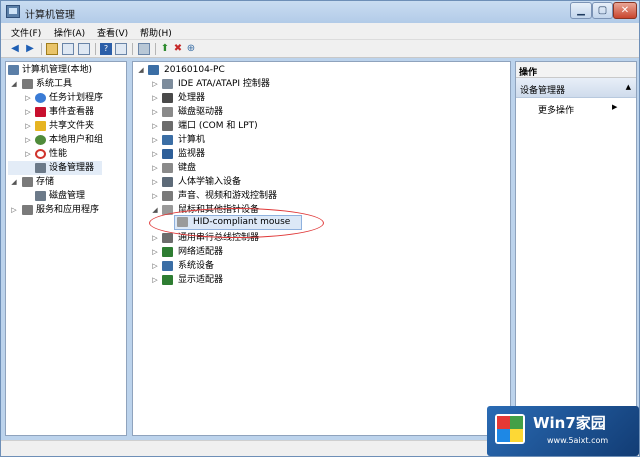 This screenshot has height=457, width=640. What do you see at coordinates (219, 238) in the screenshot?
I see `device-category-label: 通用串行总线控制器` at bounding box center [219, 238].